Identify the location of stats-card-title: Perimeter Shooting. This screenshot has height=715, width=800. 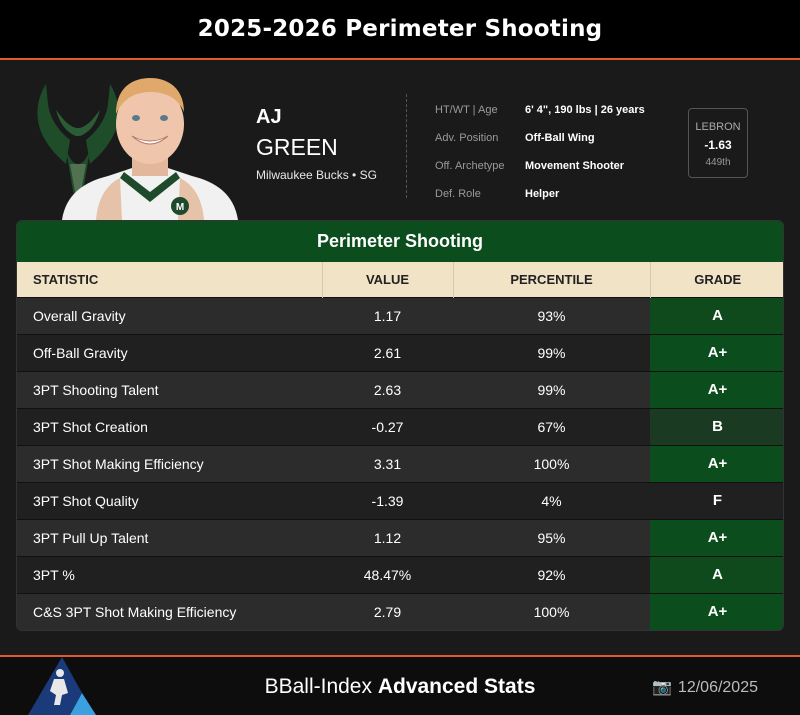
(400, 241).